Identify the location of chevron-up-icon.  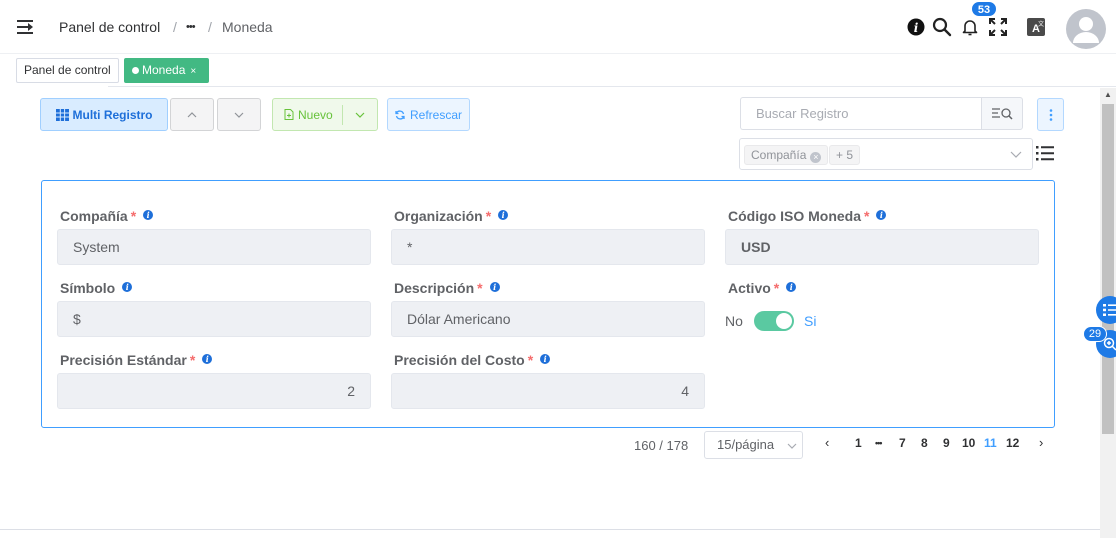
(192, 114).